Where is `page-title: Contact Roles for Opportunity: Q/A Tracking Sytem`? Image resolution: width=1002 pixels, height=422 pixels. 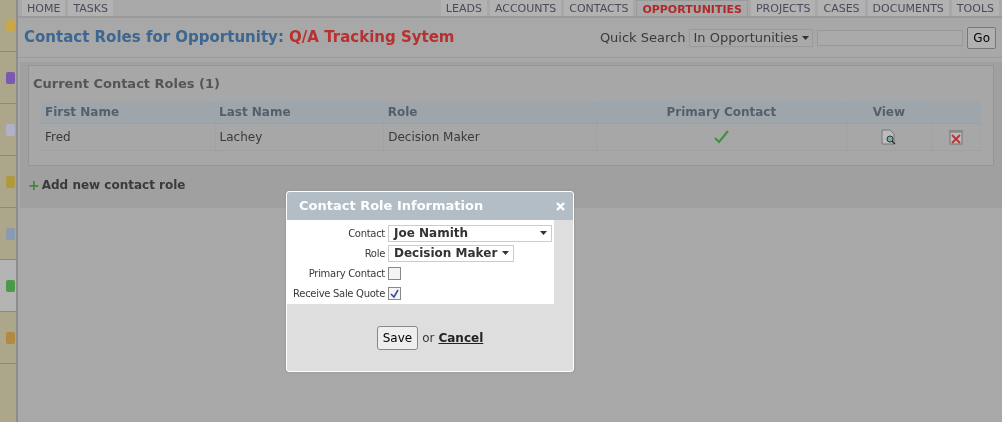
page-title: Contact Roles for Opportunity: Q/A Tracking Sytem is located at coordinates (239, 38).